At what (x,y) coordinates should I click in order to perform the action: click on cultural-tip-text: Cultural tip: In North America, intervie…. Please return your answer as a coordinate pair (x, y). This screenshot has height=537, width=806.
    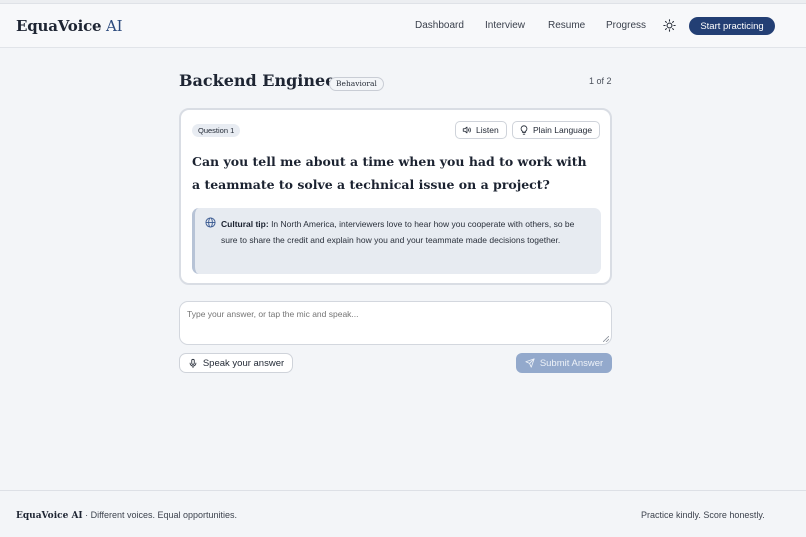
    Looking at the image, I should click on (406, 232).